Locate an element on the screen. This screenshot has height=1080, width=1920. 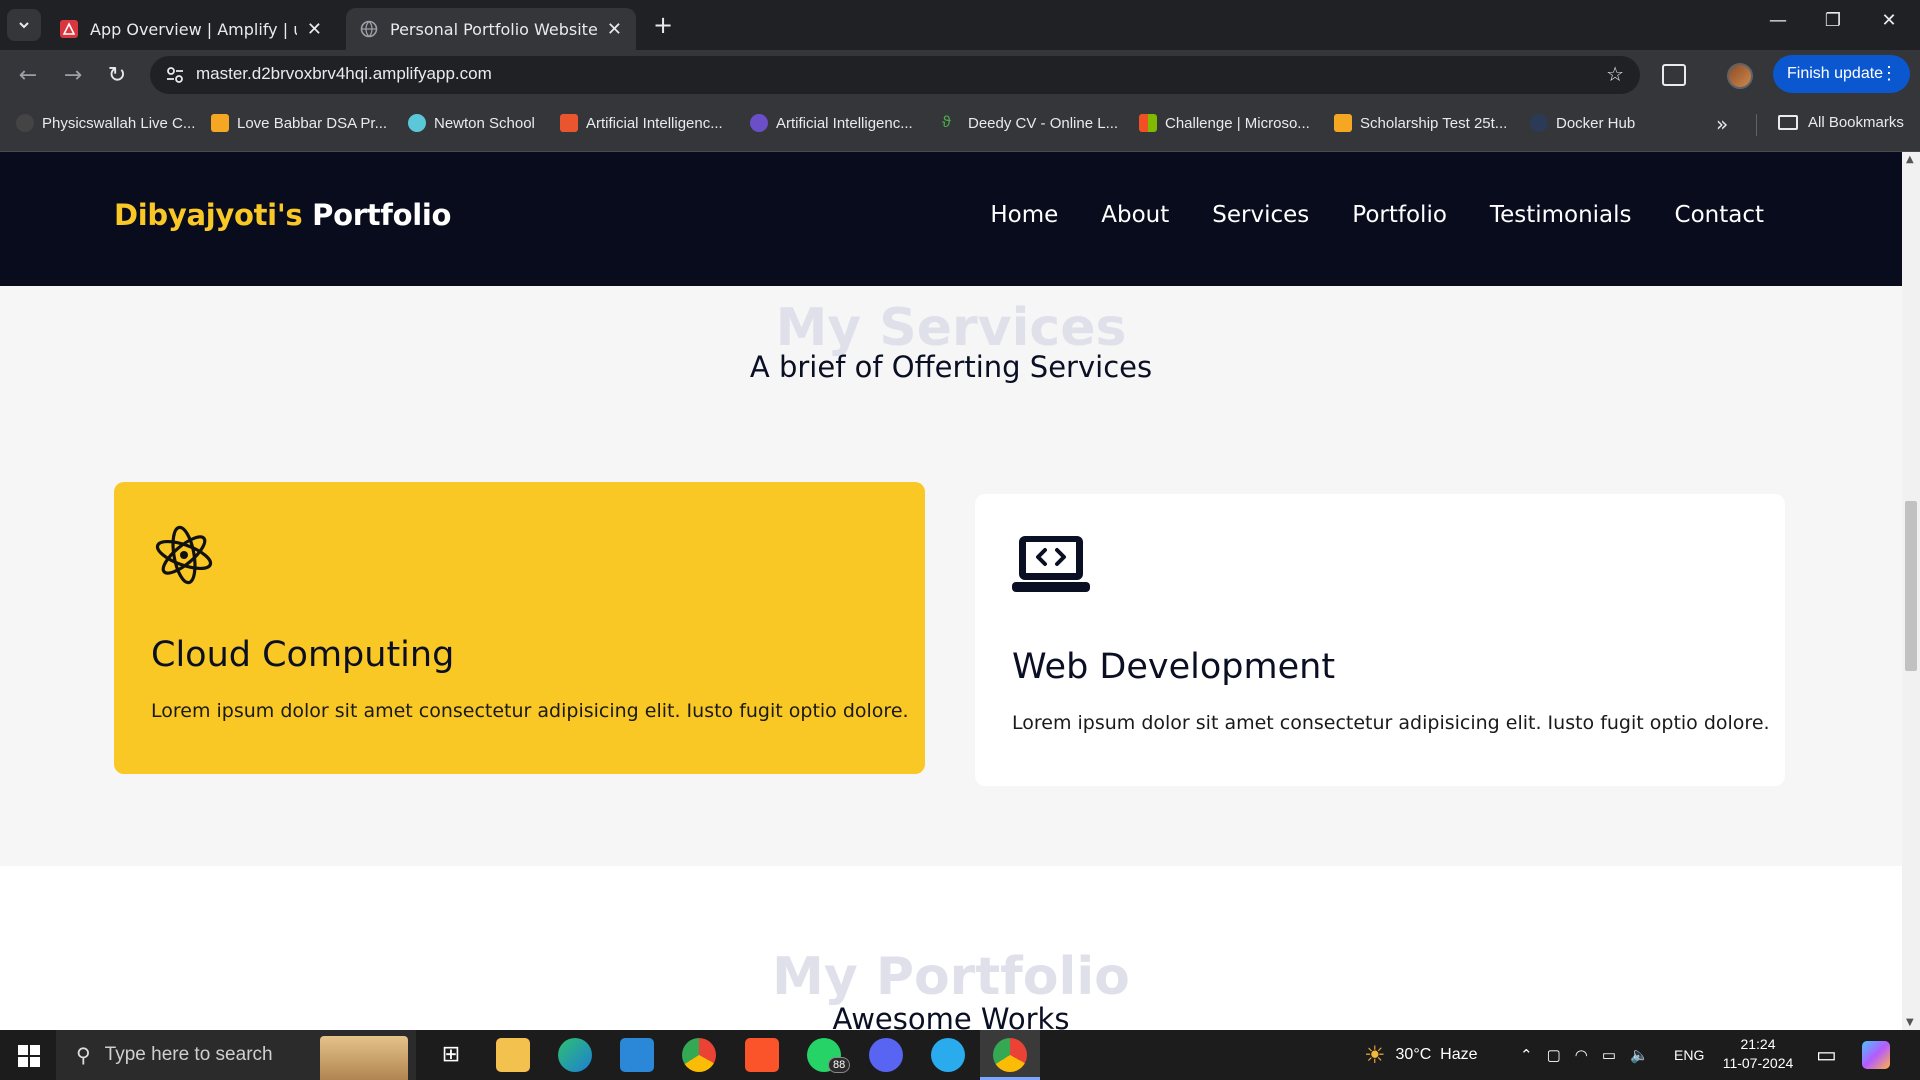
chrome-profile-icon is located at coordinates (1010, 1055).